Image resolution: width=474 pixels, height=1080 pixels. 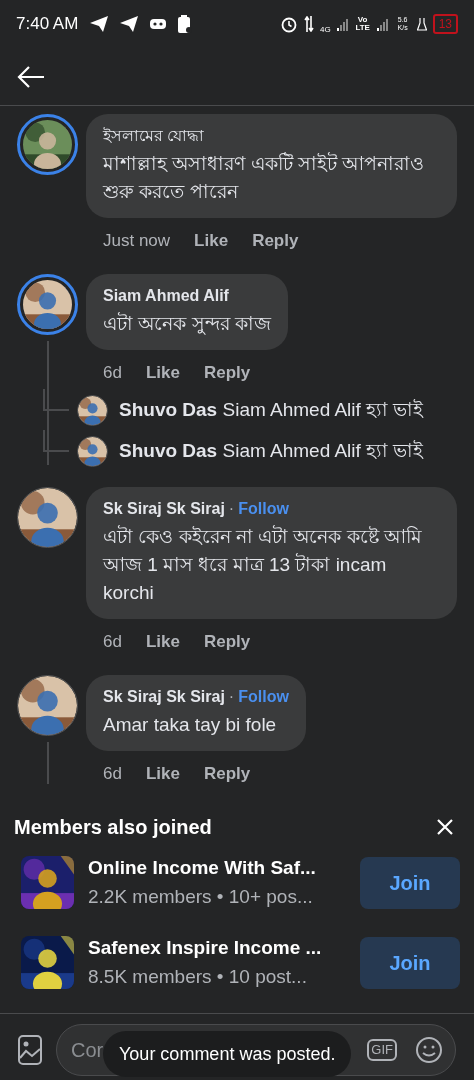 What do you see at coordinates (421, 24) in the screenshot?
I see `flask-icon` at bounding box center [421, 24].